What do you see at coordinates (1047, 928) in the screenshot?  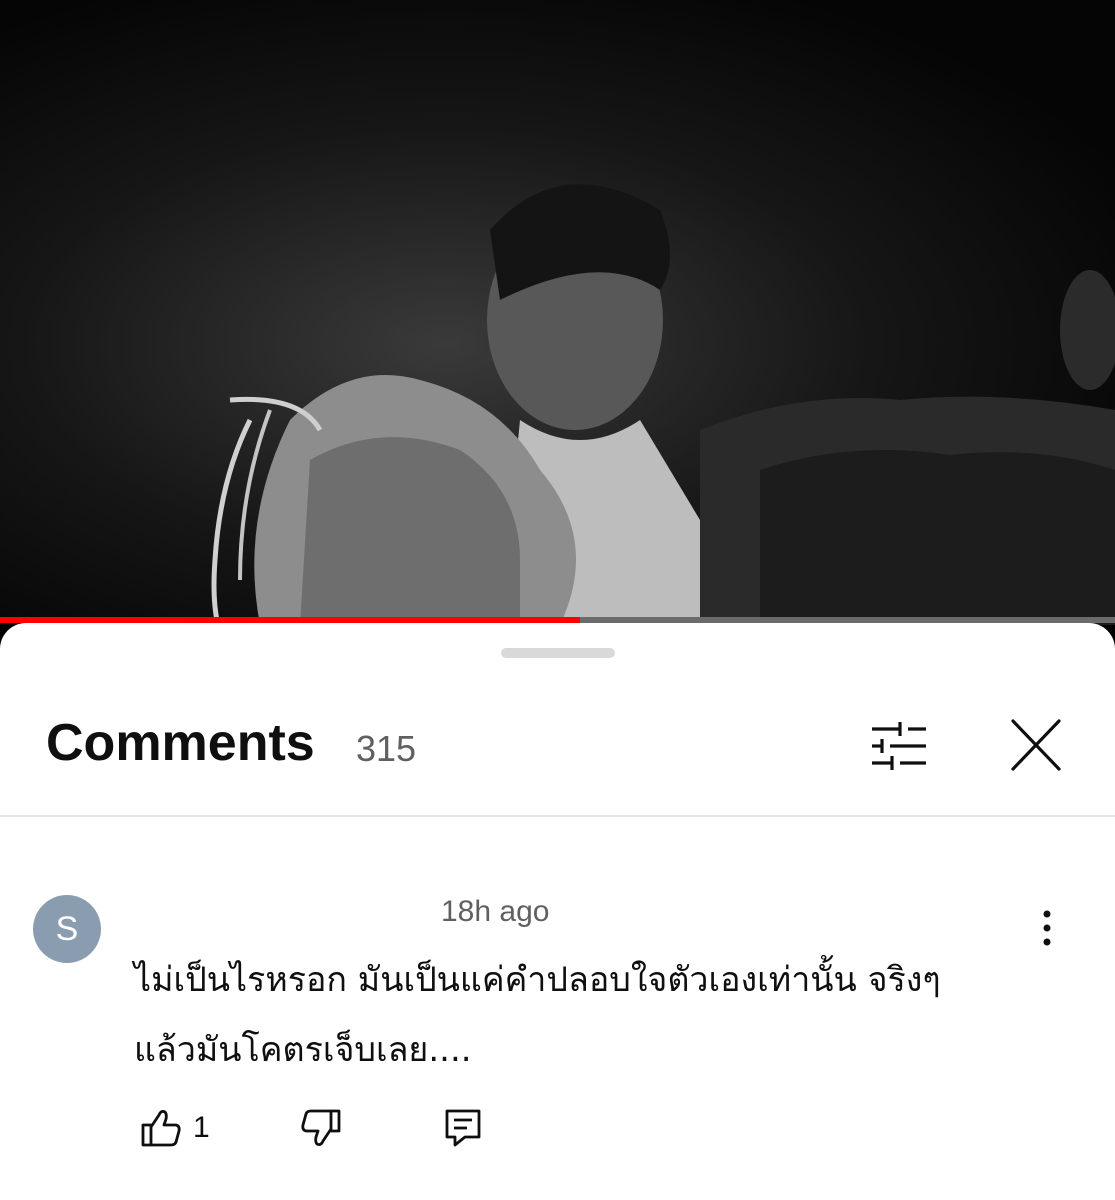 I see `more-vertical-icon` at bounding box center [1047, 928].